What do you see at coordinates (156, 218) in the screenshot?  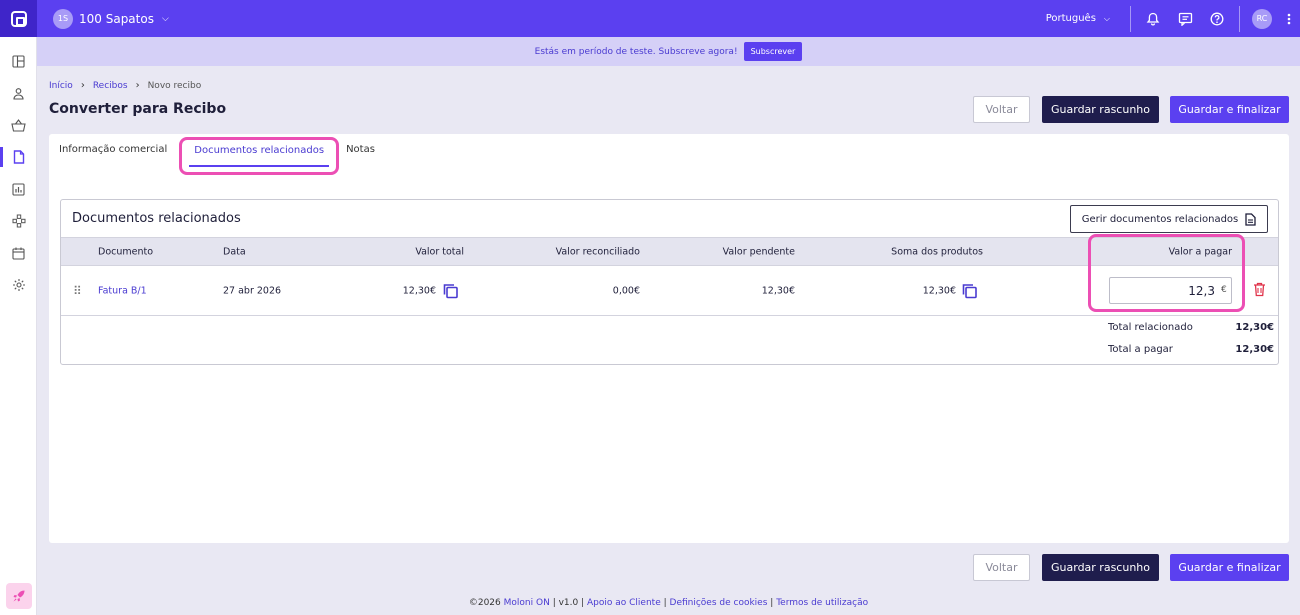 I see `panel-title: Documentos relacionados` at bounding box center [156, 218].